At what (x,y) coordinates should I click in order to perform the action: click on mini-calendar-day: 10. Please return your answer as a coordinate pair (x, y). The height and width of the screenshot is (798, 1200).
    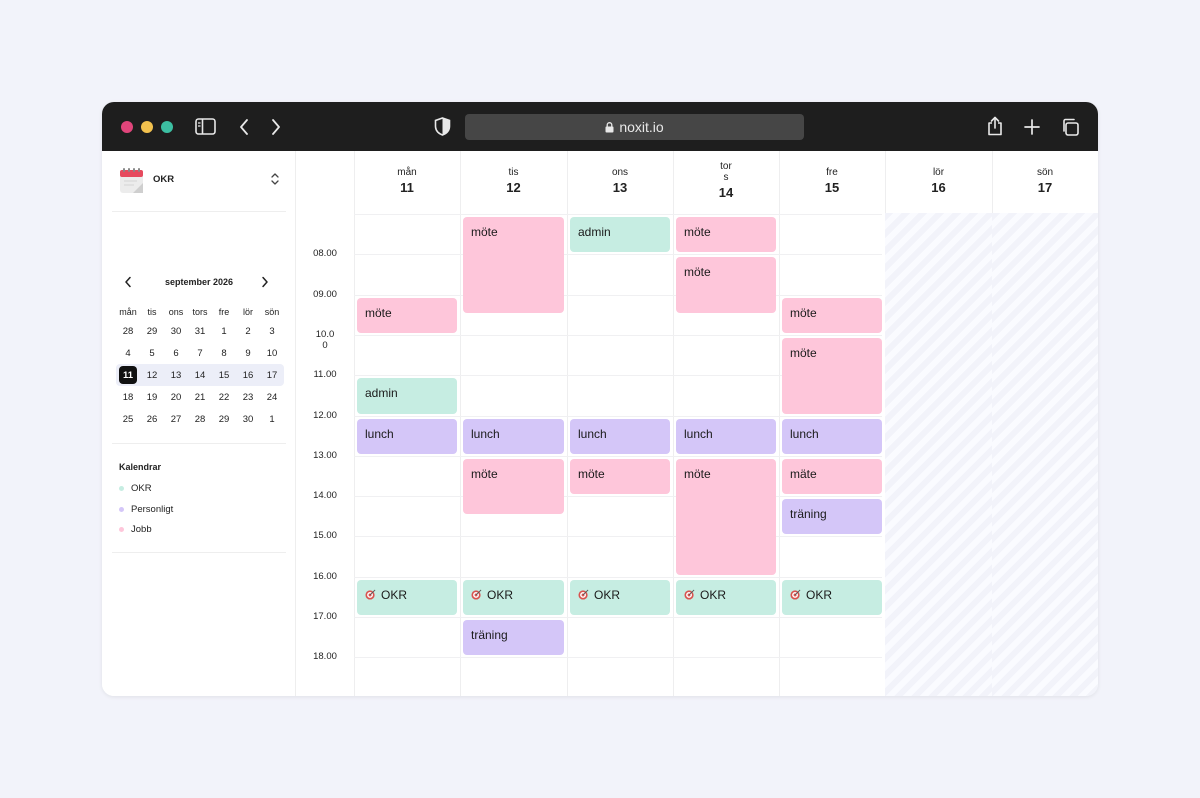
    Looking at the image, I should click on (272, 353).